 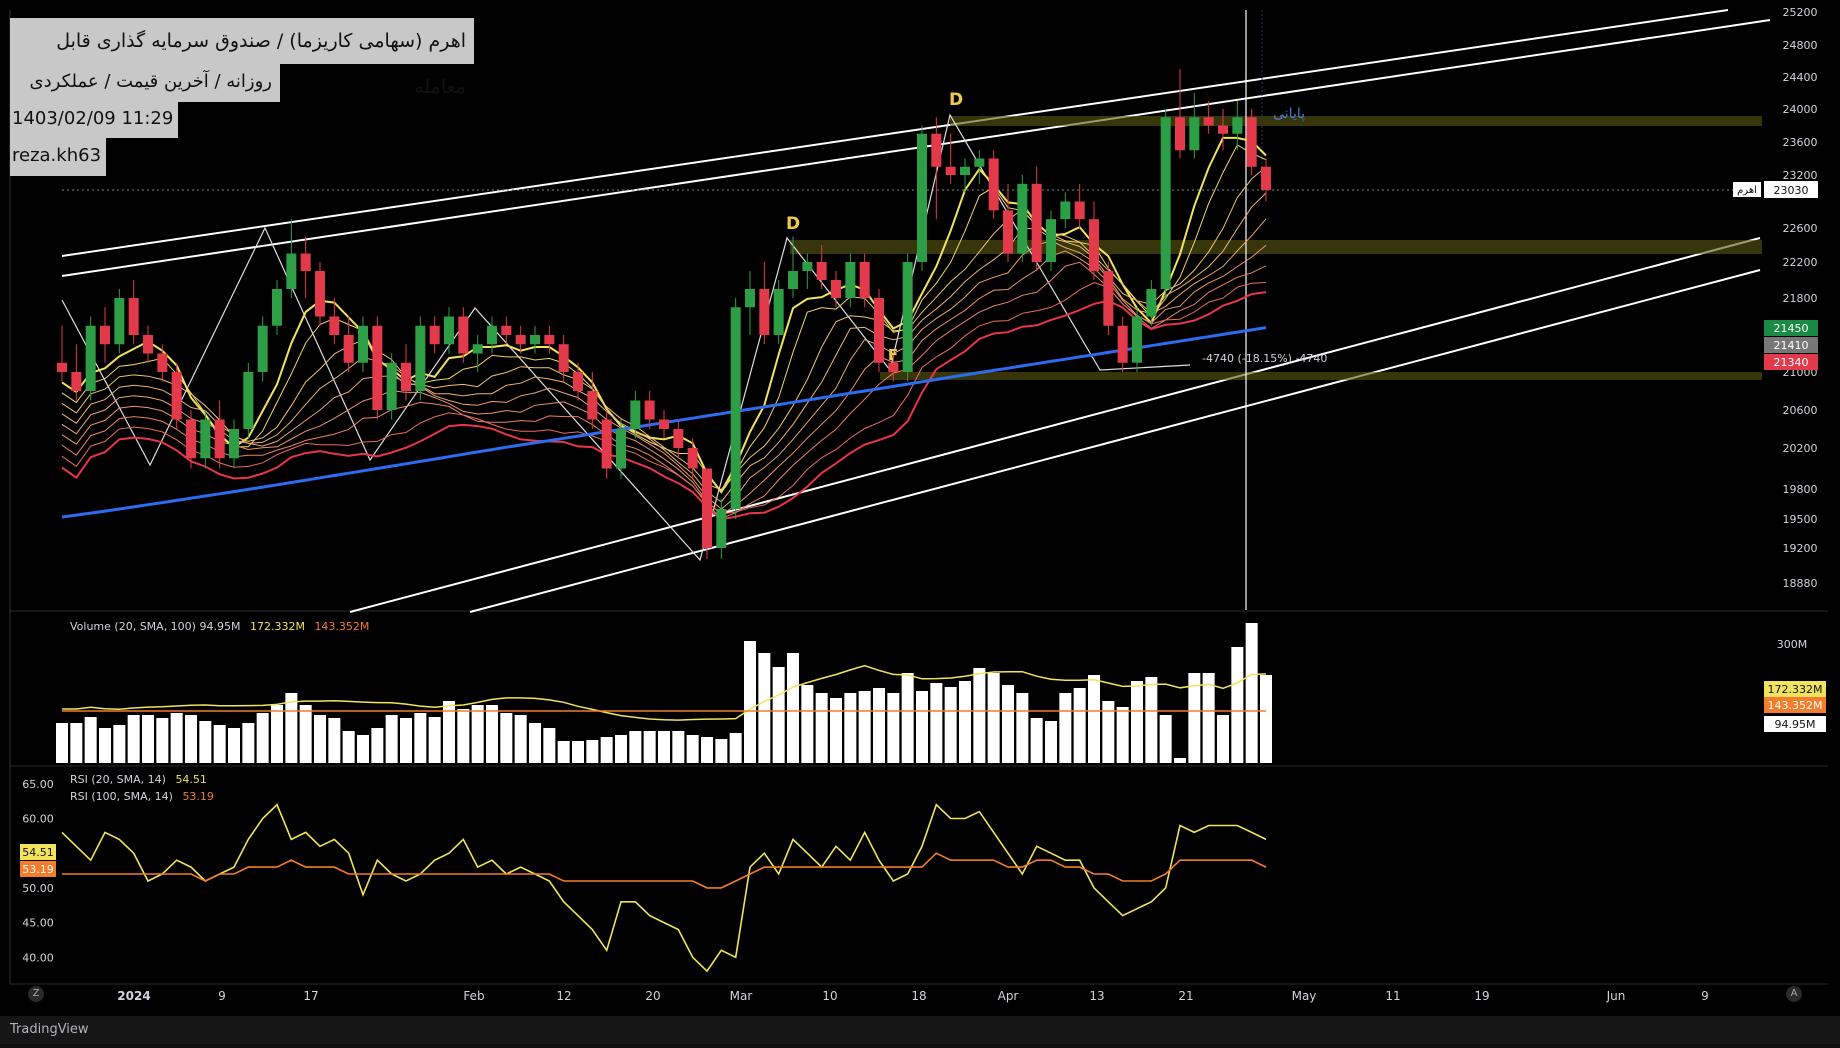 I want to click on x-tick-label: 10, so click(x=829, y=996).